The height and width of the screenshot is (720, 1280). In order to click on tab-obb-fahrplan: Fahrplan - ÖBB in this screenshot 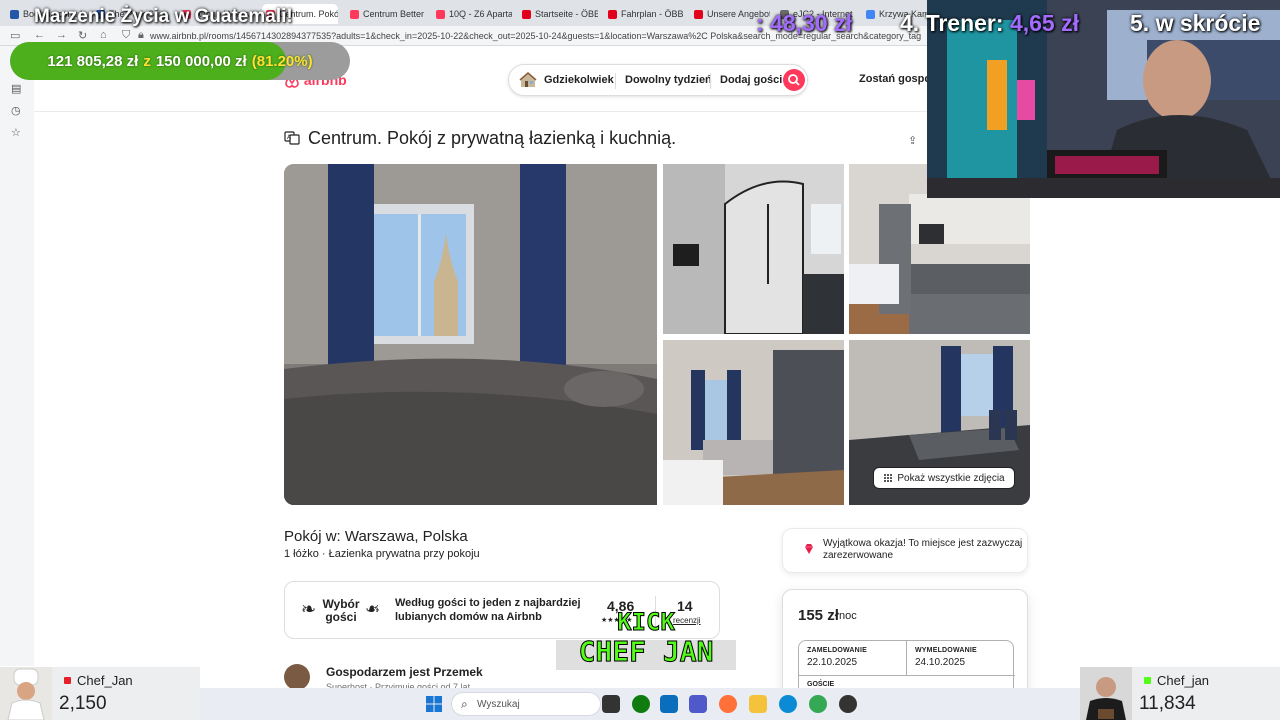, I will do `click(644, 14)`.